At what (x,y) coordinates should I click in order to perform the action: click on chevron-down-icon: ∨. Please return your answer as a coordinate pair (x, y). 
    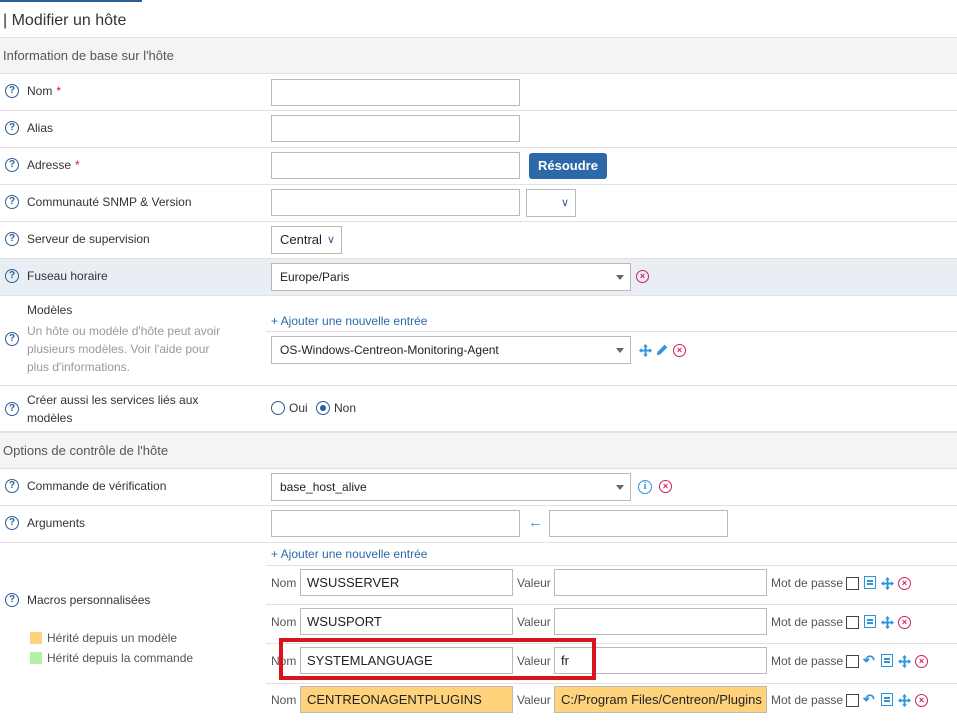
    Looking at the image, I should click on (564, 203).